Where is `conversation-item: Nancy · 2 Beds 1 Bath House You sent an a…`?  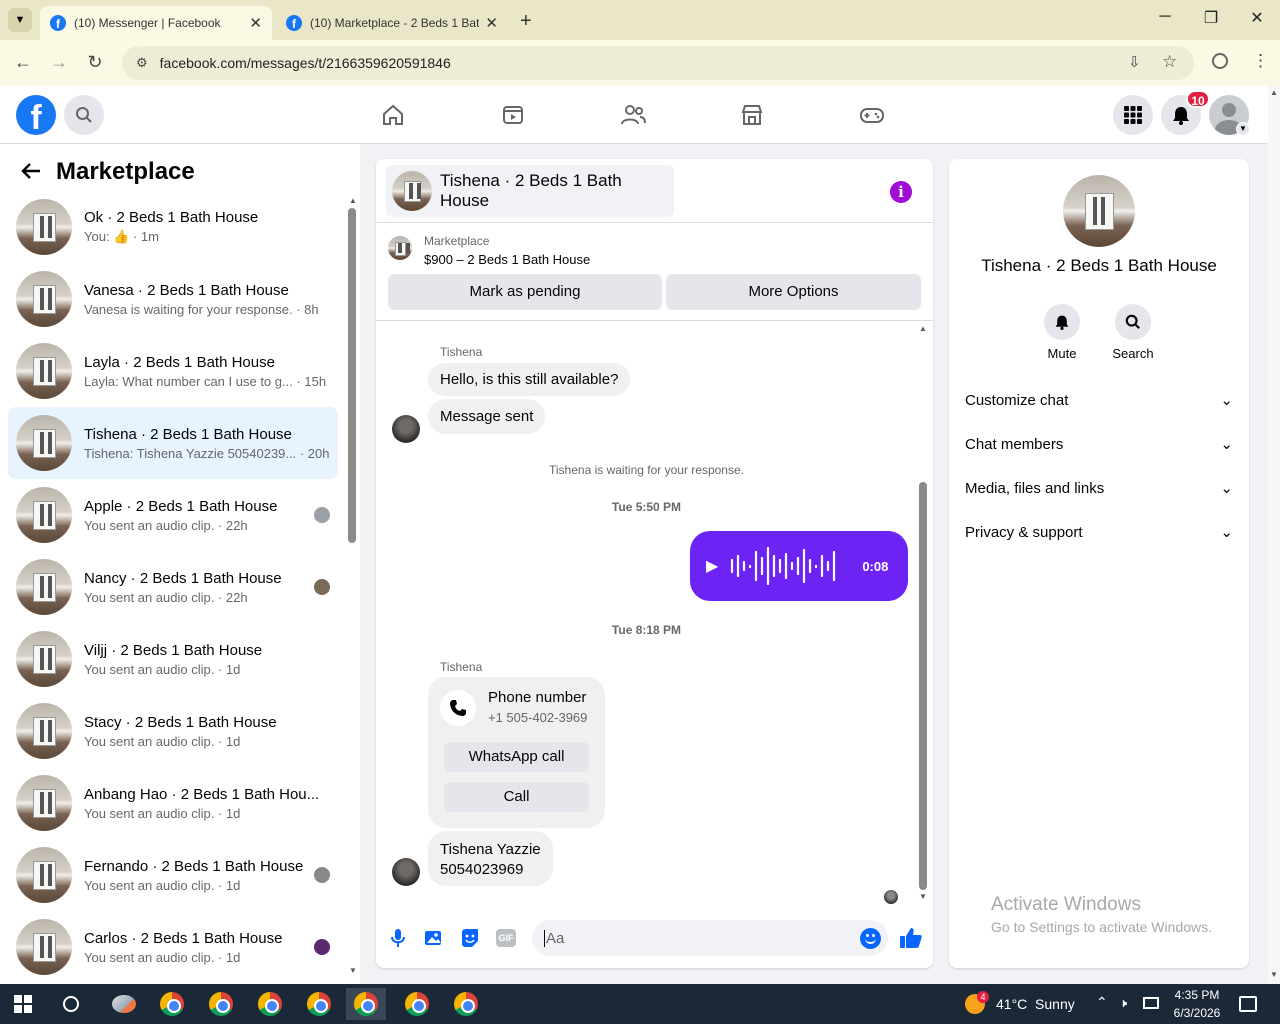 conversation-item: Nancy · 2 Beds 1 Bath House You sent an a… is located at coordinates (173, 587).